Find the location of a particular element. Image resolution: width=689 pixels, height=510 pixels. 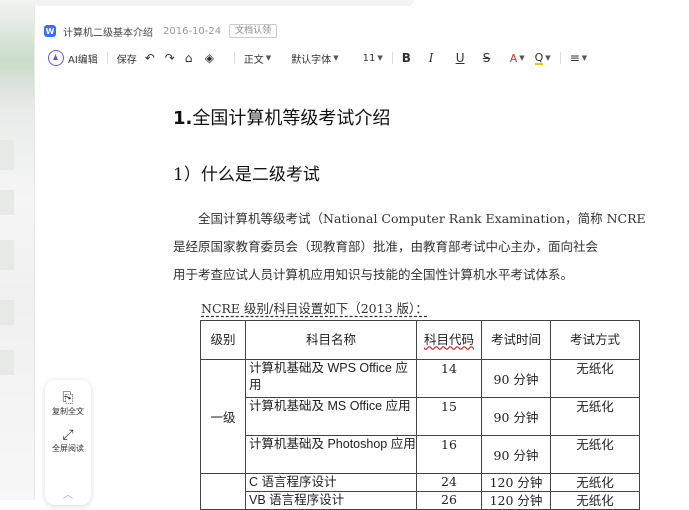

table-row: C 语言程序设计 24 120 分钟 无纸化 is located at coordinates (420, 491).